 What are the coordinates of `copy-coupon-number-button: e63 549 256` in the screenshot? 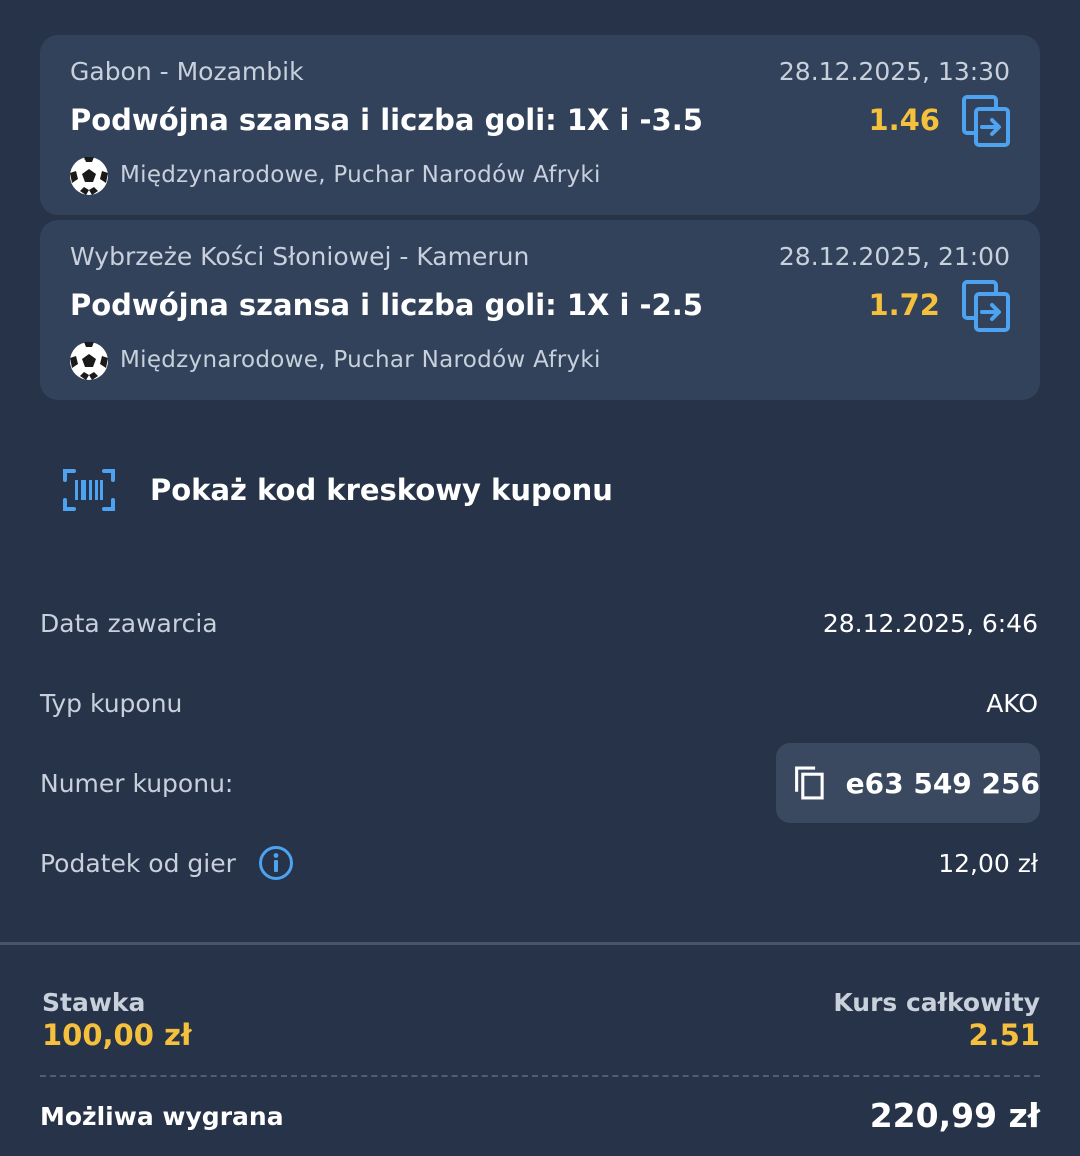 It's located at (908, 783).